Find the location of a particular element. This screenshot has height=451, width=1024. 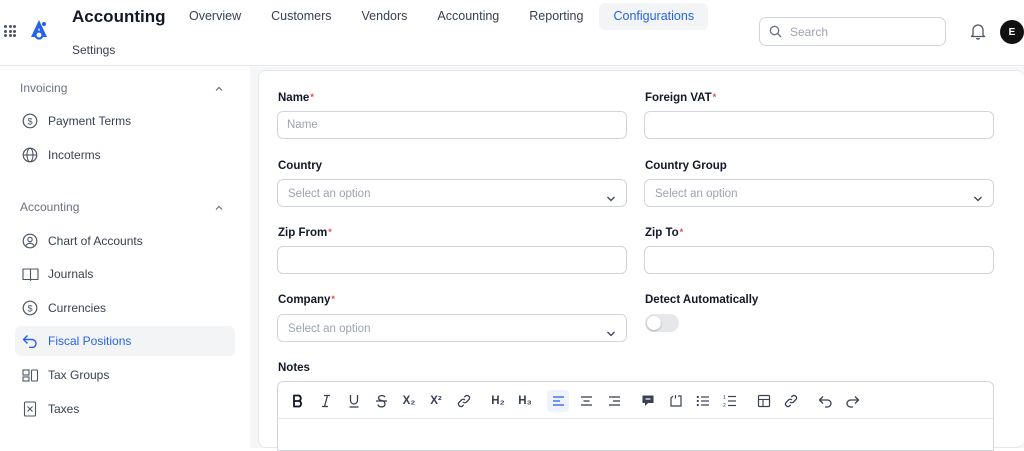

tab-configurations: Configurations is located at coordinates (654, 16).